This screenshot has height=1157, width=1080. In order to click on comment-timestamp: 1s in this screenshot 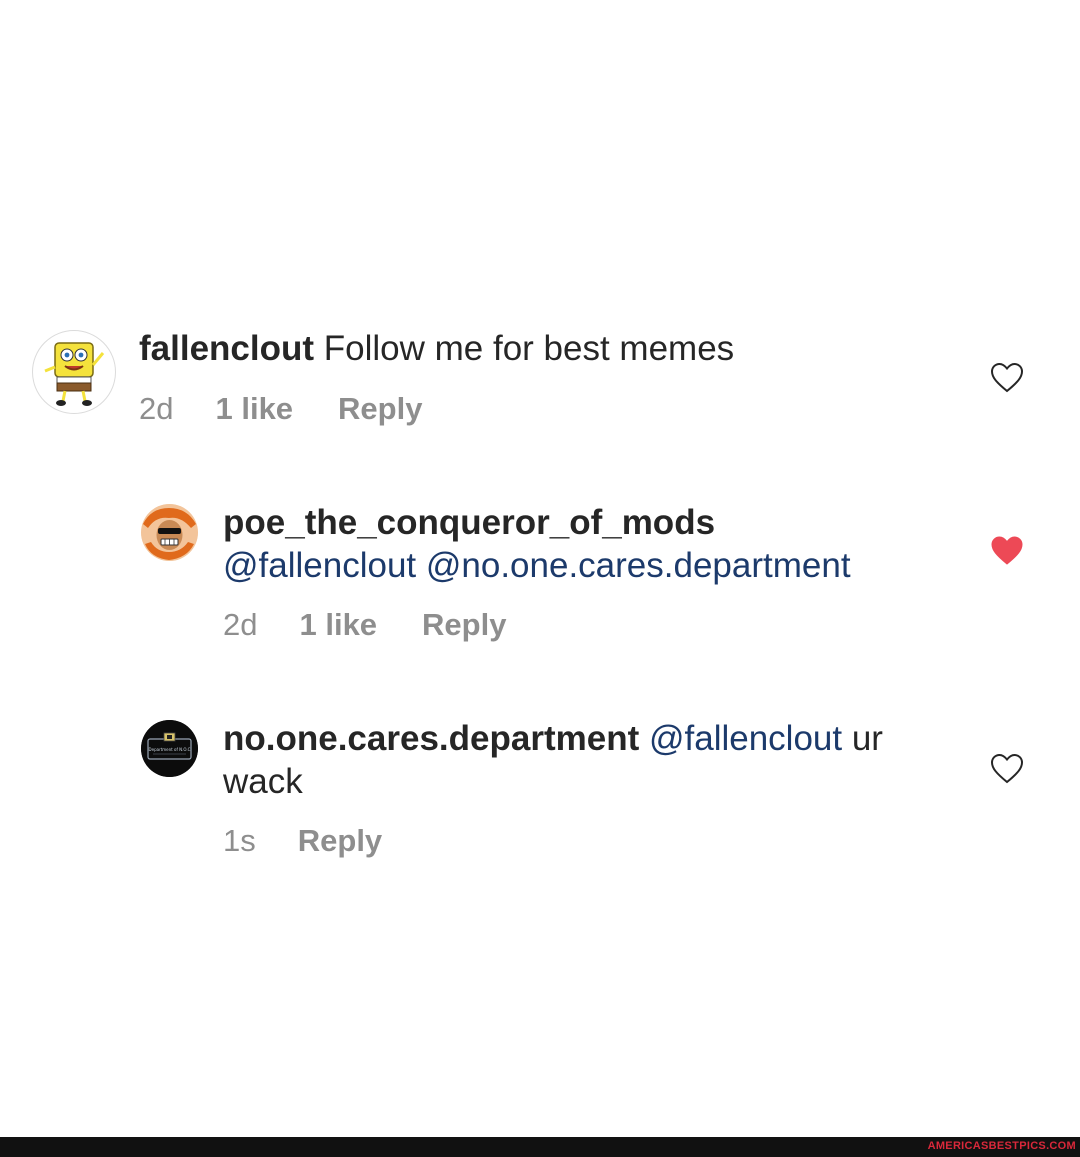, I will do `click(239, 840)`.